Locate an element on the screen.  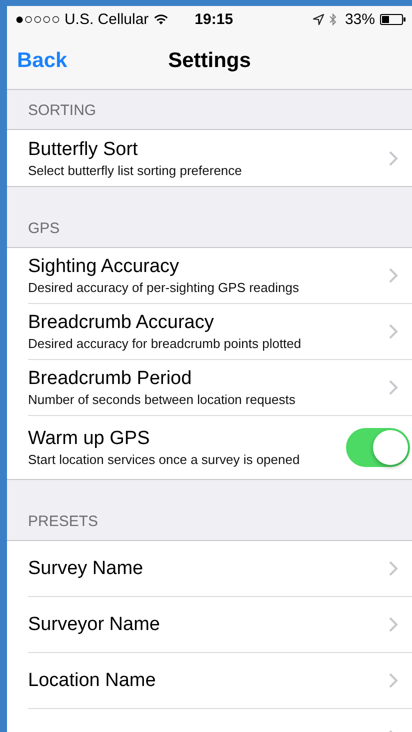
row-title: Surveyor Name is located at coordinates (94, 625).